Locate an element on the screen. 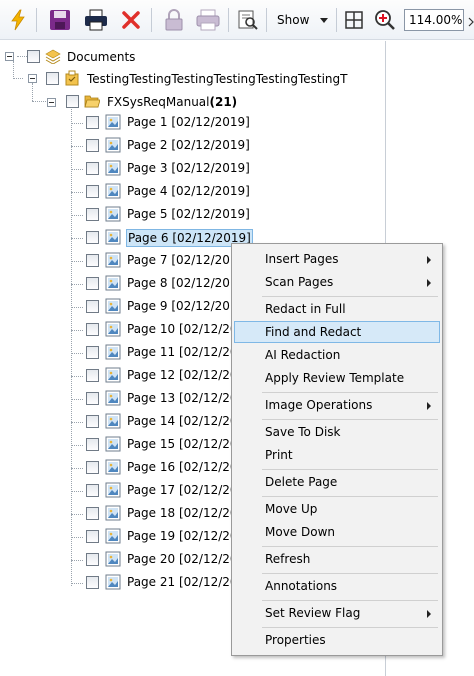 The image size is (474, 676). tree-page-item: Page 15 [02/12/201 is located at coordinates (186, 444).